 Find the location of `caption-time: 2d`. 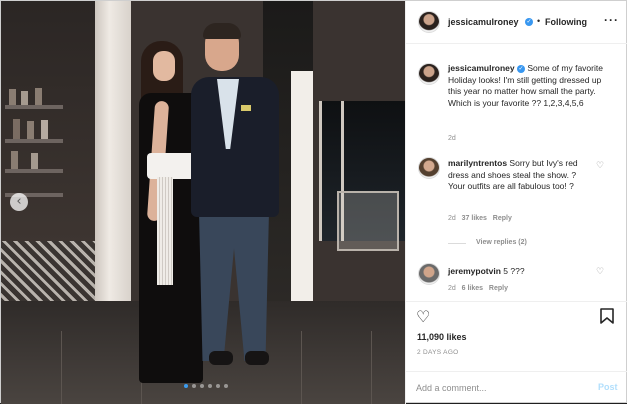

caption-time: 2d is located at coordinates (452, 138).